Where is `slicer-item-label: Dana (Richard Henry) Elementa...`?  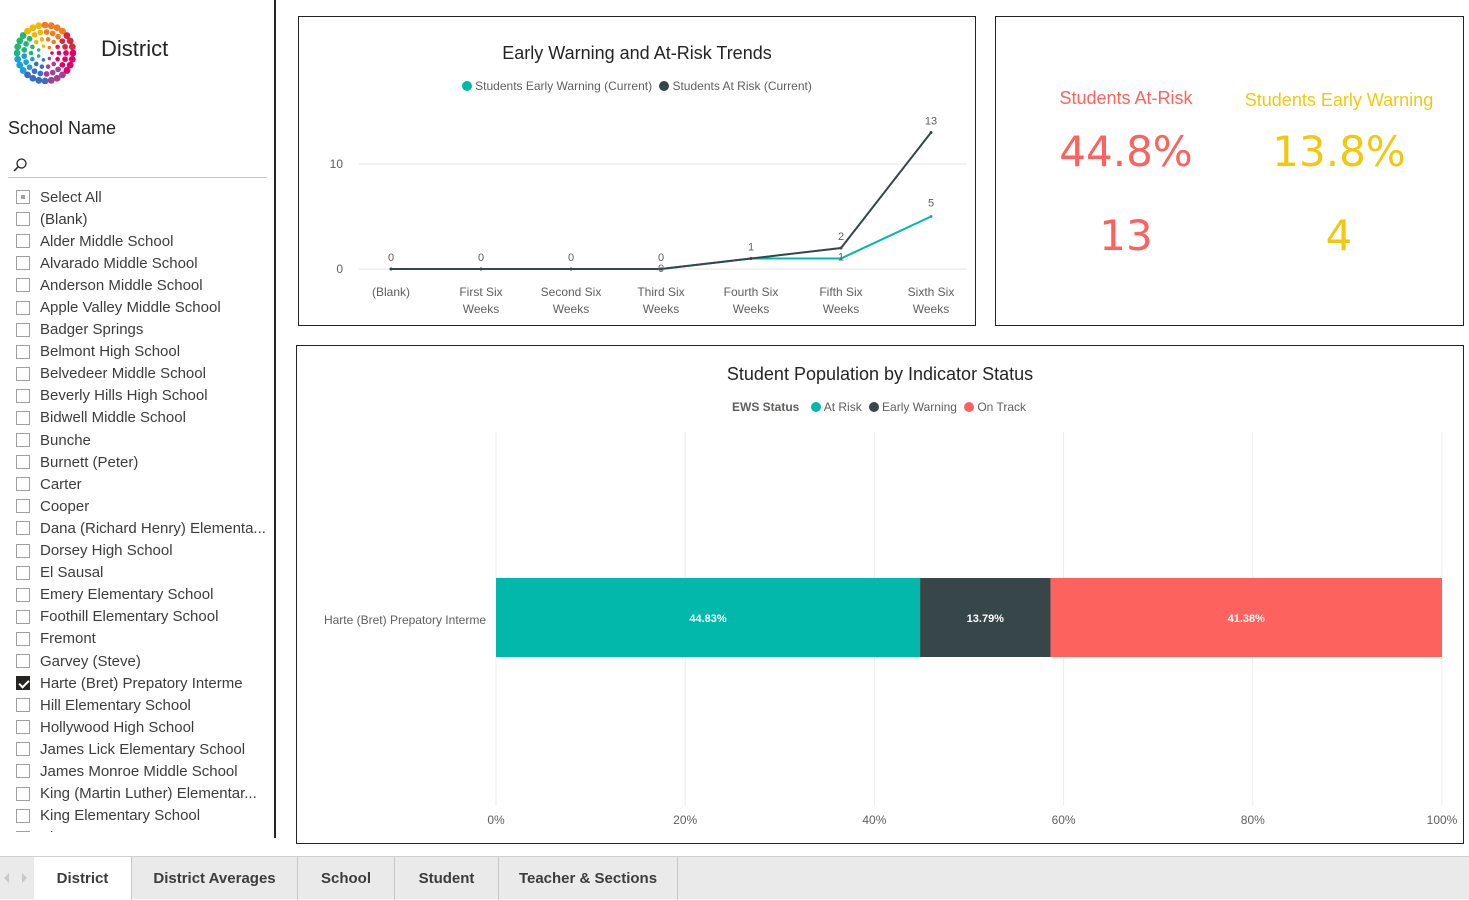
slicer-item-label: Dana (Richard Henry) Elementa... is located at coordinates (153, 528).